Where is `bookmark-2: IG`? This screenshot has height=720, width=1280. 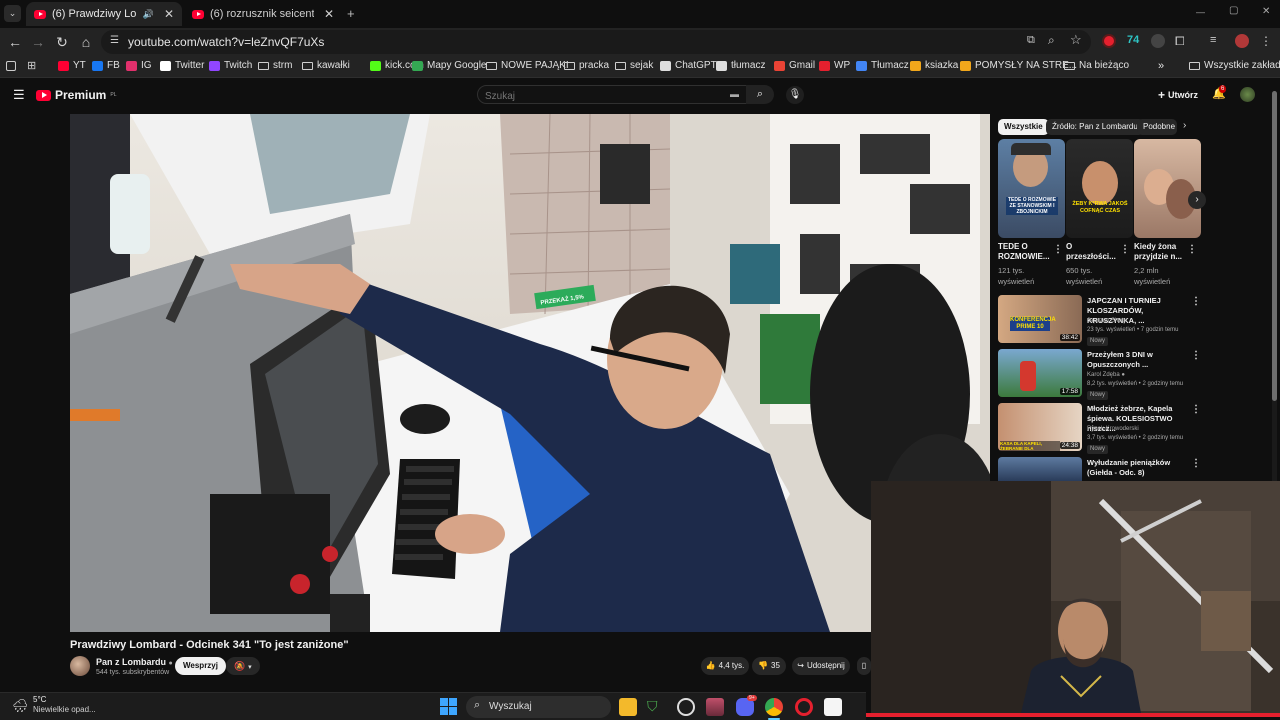 bookmark-2: IG is located at coordinates (139, 65).